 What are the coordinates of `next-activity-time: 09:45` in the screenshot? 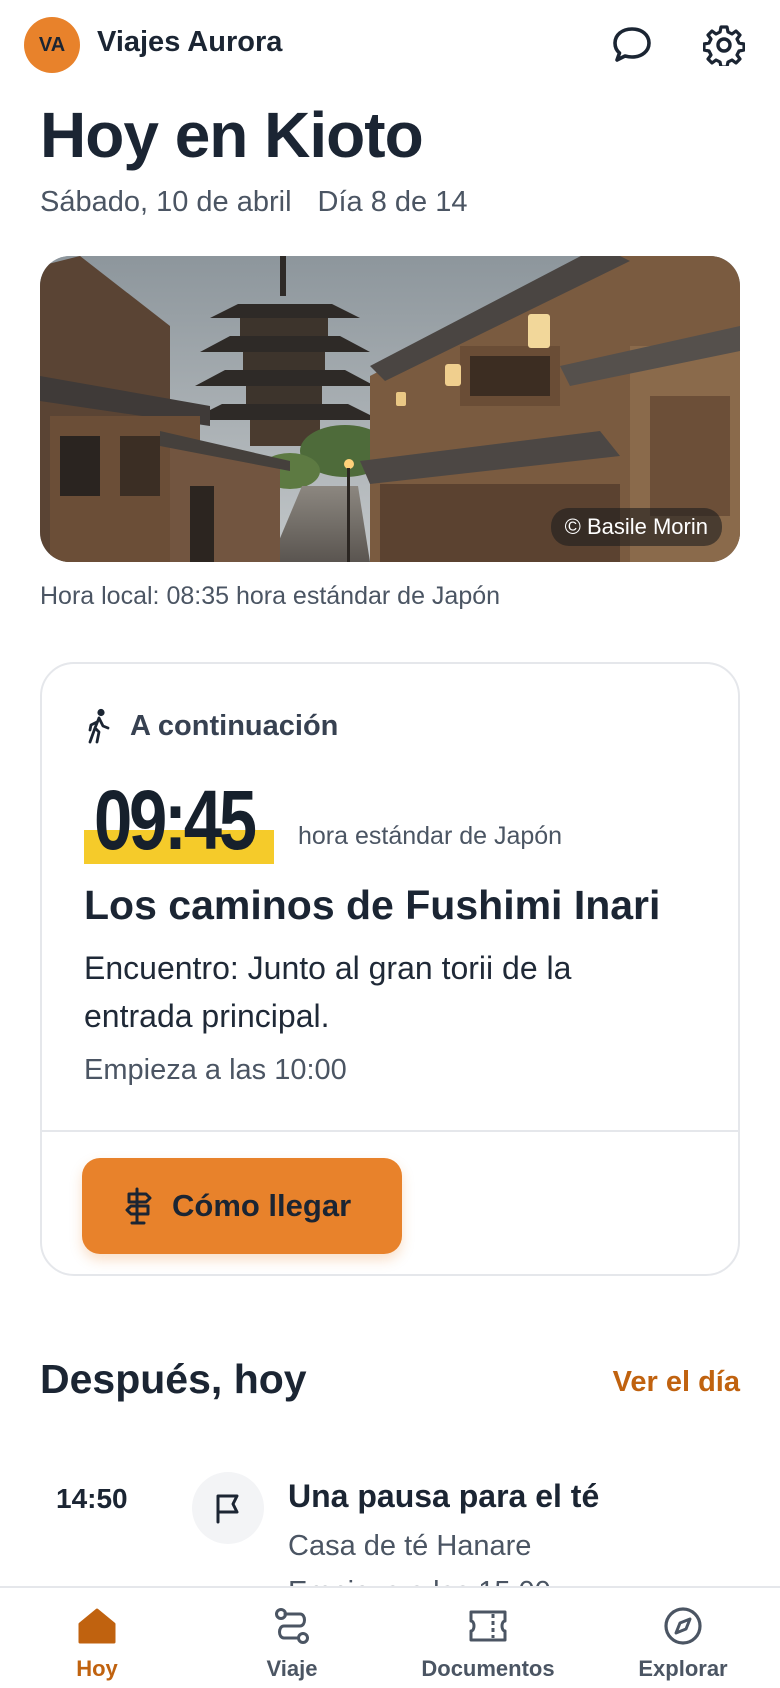 It's located at (179, 821).